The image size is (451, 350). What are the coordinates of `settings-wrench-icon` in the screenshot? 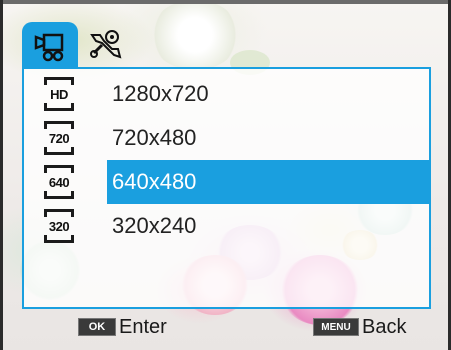 It's located at (106, 44).